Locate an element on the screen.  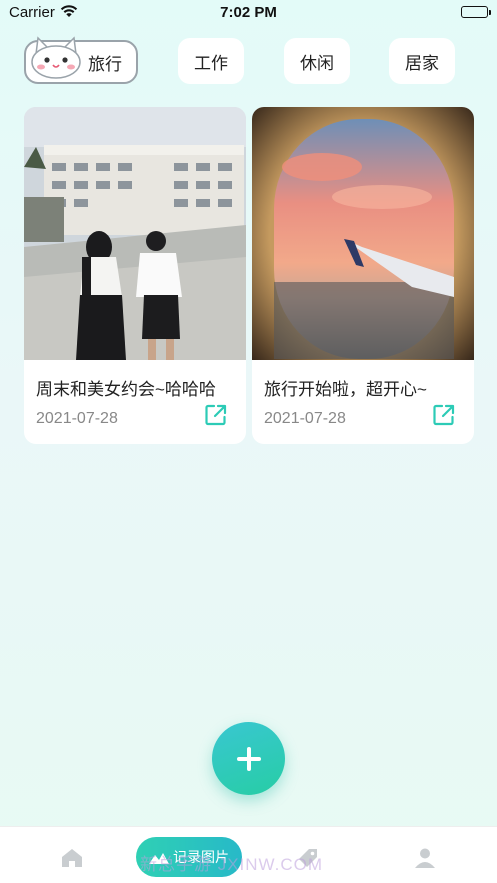
tab-work: 工作 is located at coordinates (211, 61).